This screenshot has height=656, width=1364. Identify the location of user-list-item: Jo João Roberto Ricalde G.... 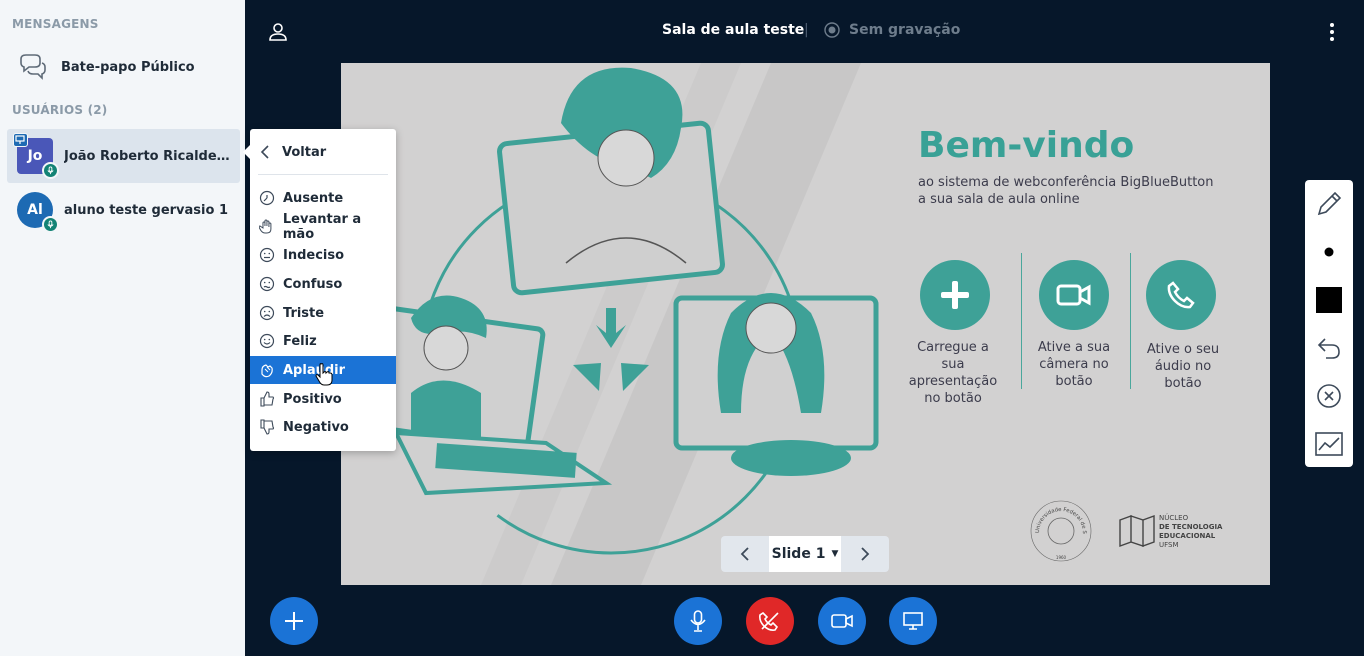
(123, 156).